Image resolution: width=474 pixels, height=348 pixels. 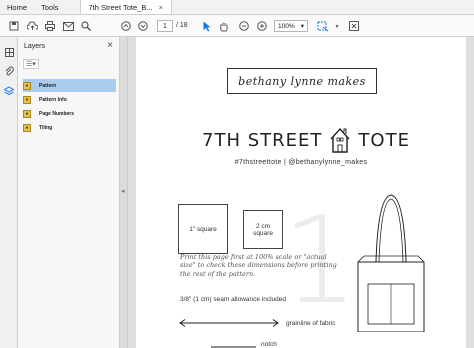 I want to click on document-tab: 7th Street Tote_B... ×, so click(x=125, y=7).